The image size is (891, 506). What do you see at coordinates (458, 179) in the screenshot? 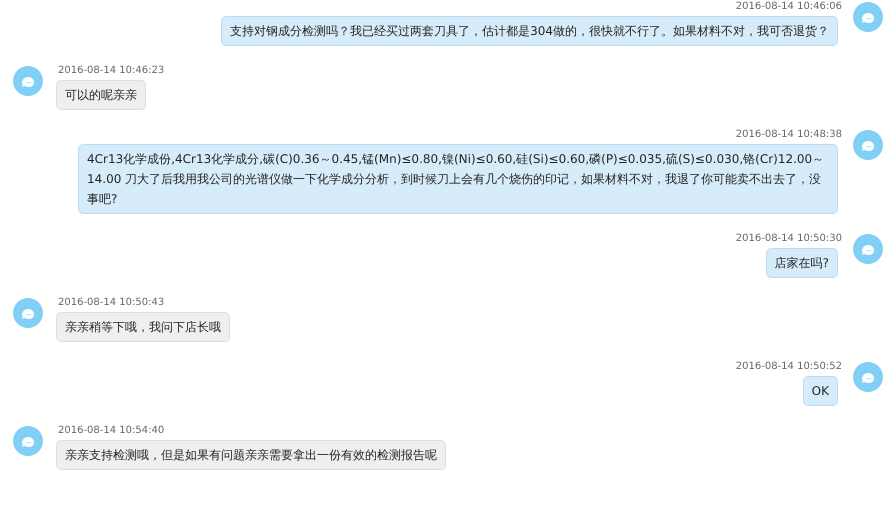
I see `message-bubble: 4Cr13化学成份,4Cr13化学成分,碳(C)0.36～0.45,锰(Mn)≤0.80,镍(Ni)≤0.60,硅(Si)≤0.60,磷(P)≤0.035,硫(S)≤0.030,铬(Cr)12.00～14.00 刀大了后我用我公司的光谱仪做一下化学成分分析，到时候刀上会有几个烧伤的印记，如果材料不对，我退了你可能卖不出去了，没事吧?` at bounding box center [458, 179].